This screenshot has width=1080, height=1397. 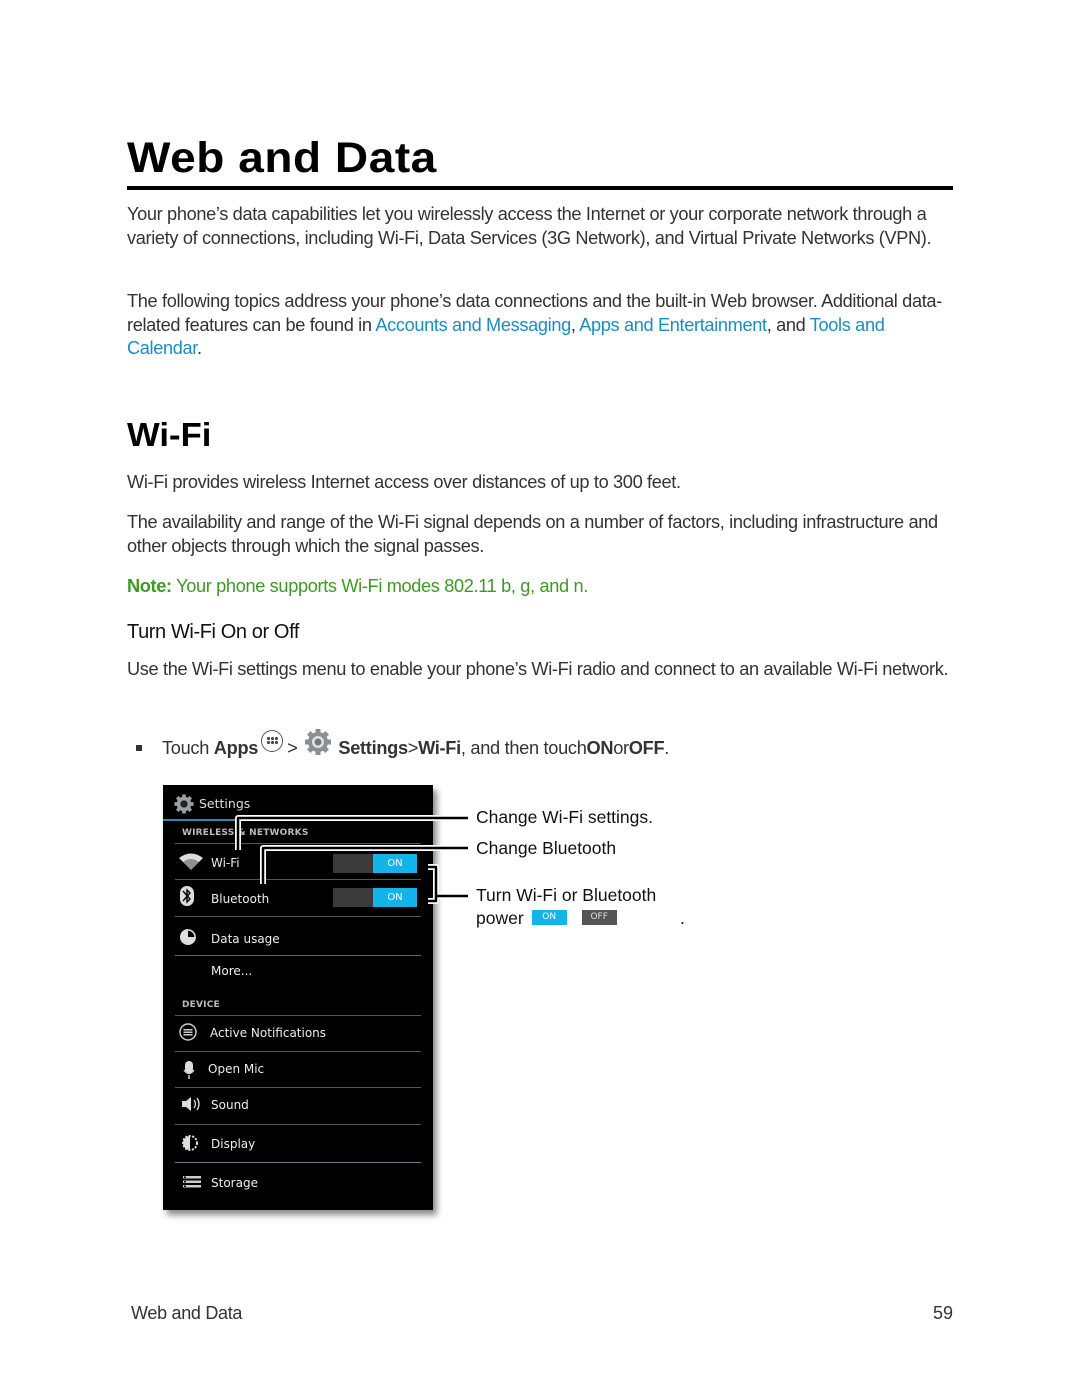 I want to click on wifi-icon, so click(x=191, y=863).